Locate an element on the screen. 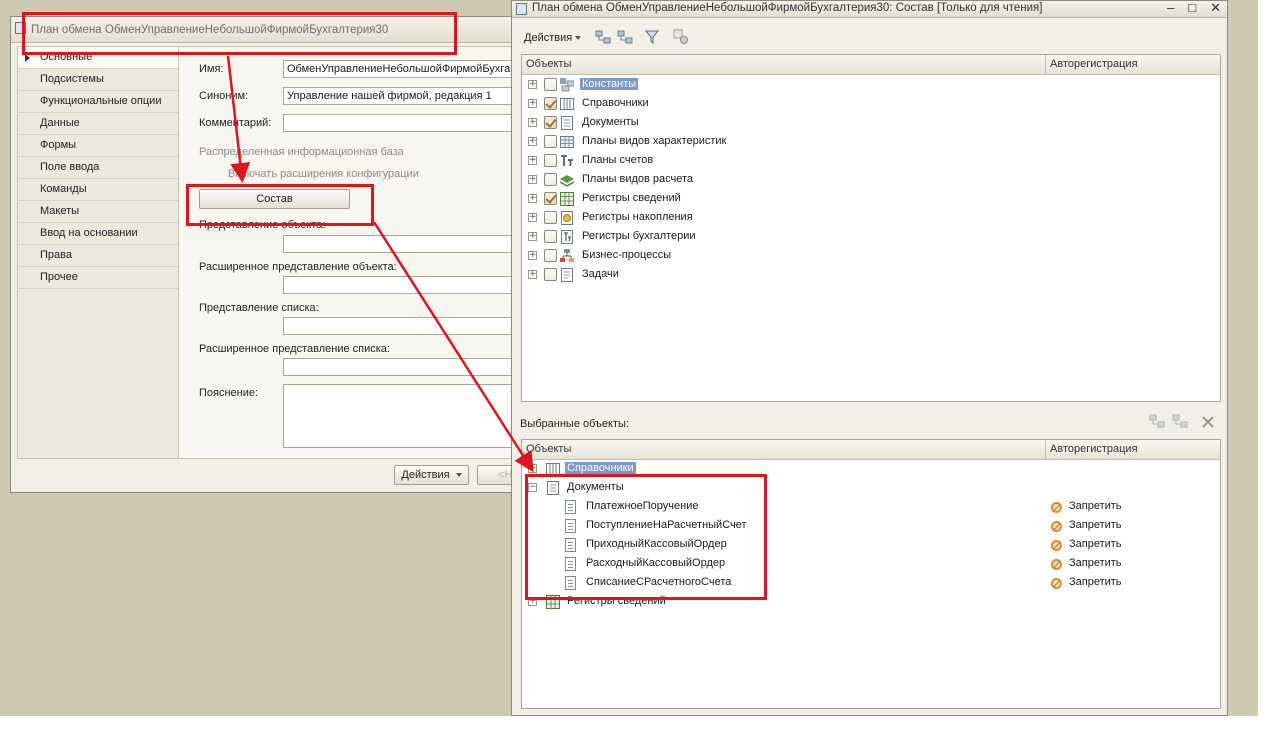 This screenshot has height=738, width=1264. annotation-arrow-title-to-compose is located at coordinates (238, 119).